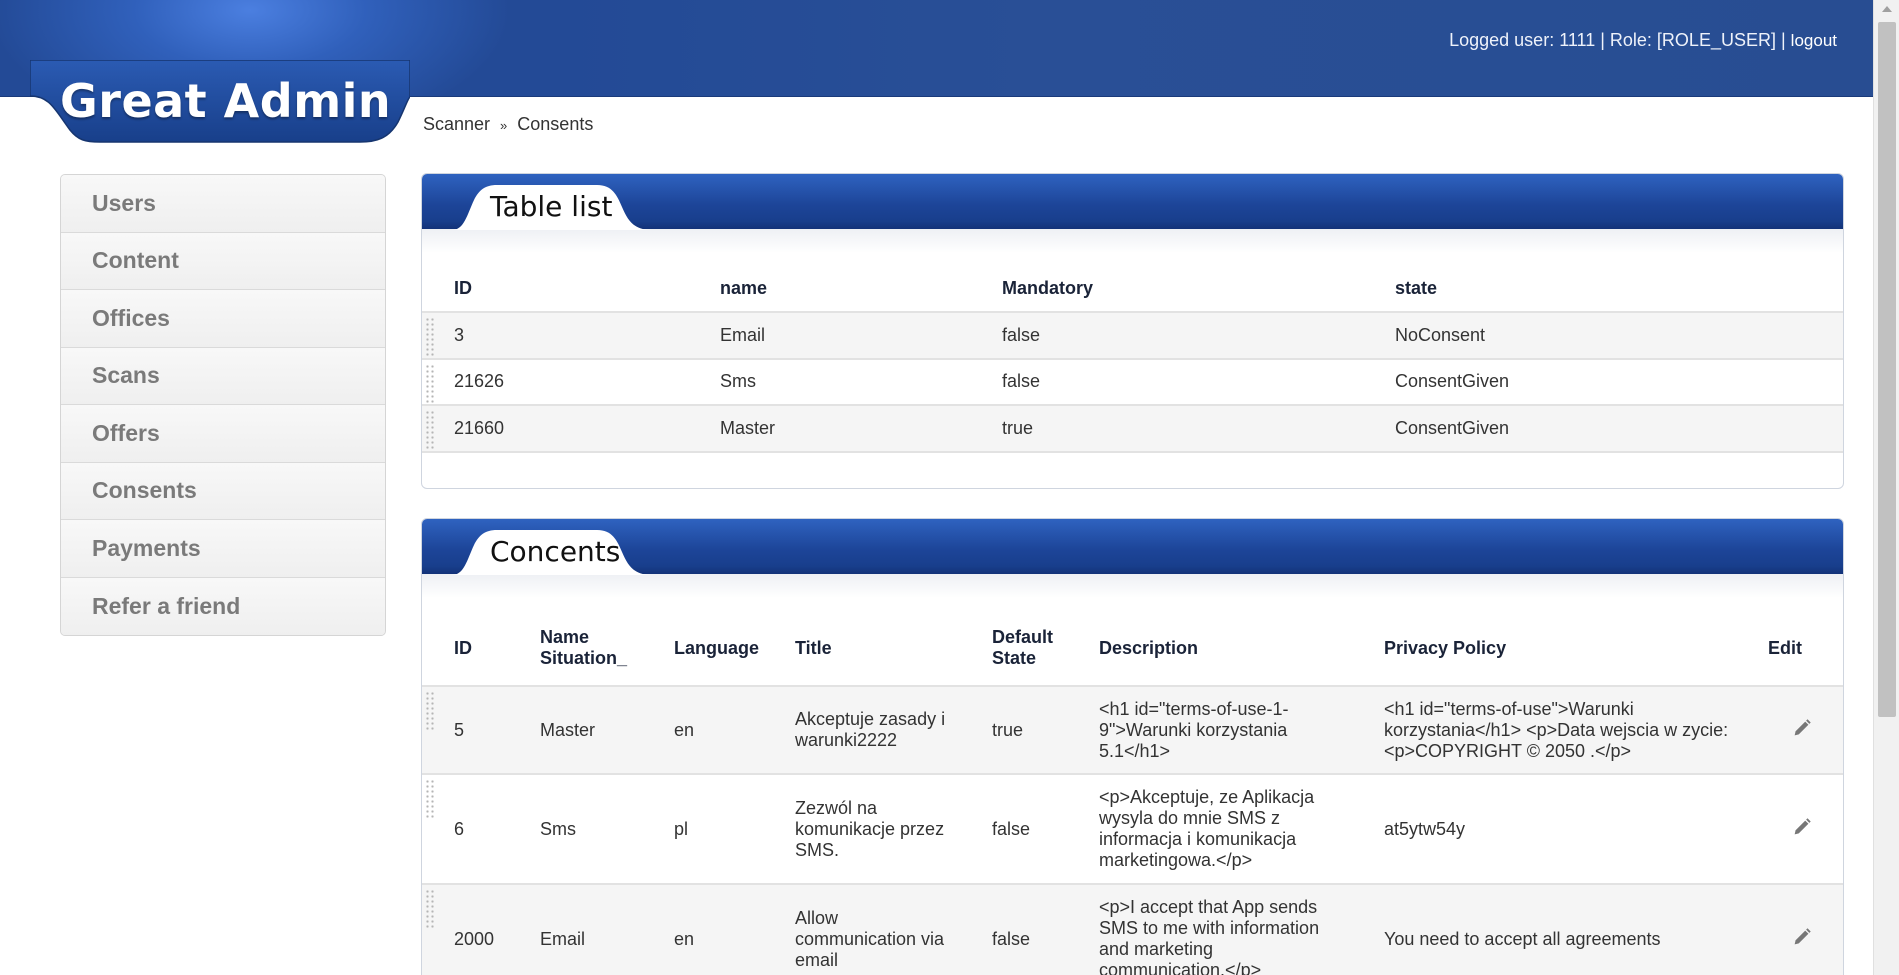 The height and width of the screenshot is (975, 1899). I want to click on panel-title: Concents, so click(555, 551).